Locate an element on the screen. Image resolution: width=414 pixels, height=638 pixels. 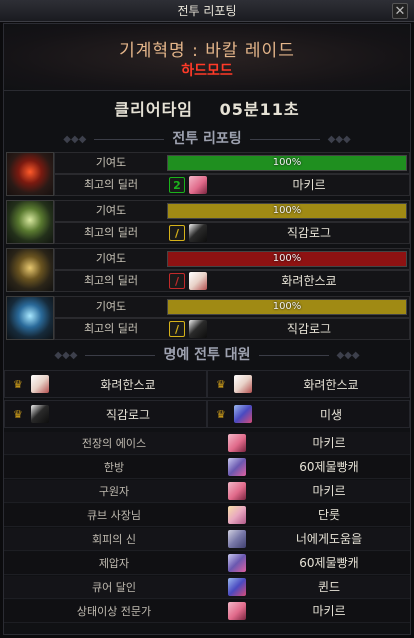
clear-time-label: 클리어타임 is located at coordinates (154, 109).